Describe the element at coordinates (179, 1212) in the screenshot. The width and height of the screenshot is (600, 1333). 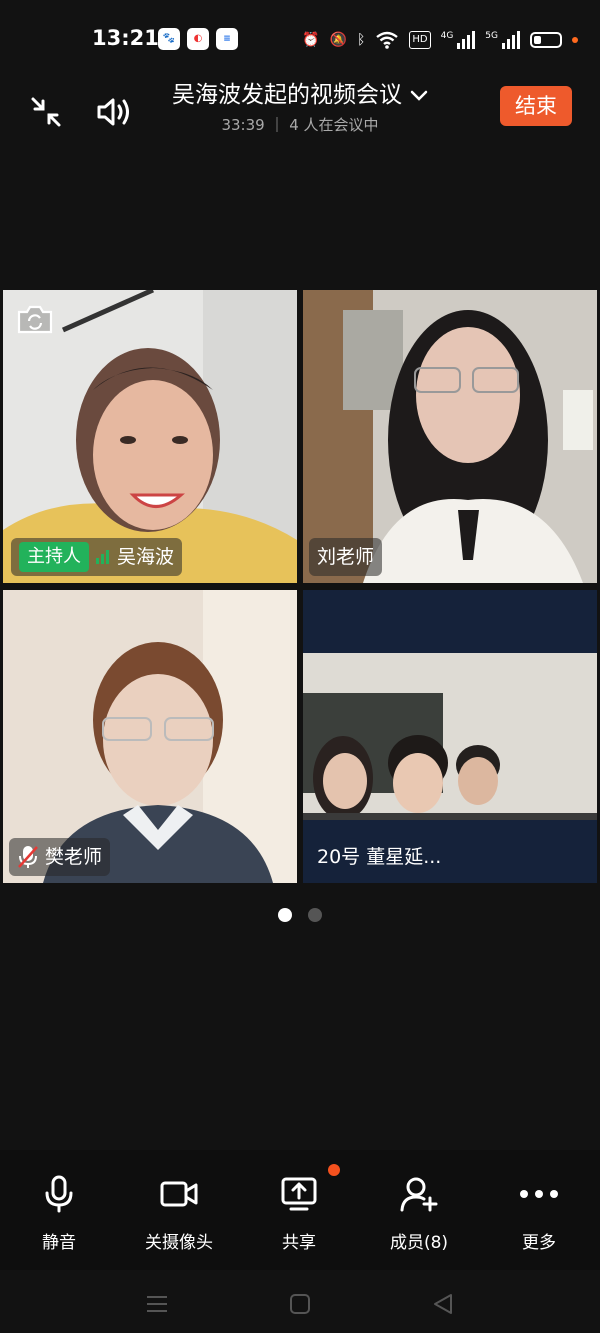
I see `camera-off-button: 关摄像头` at that location.